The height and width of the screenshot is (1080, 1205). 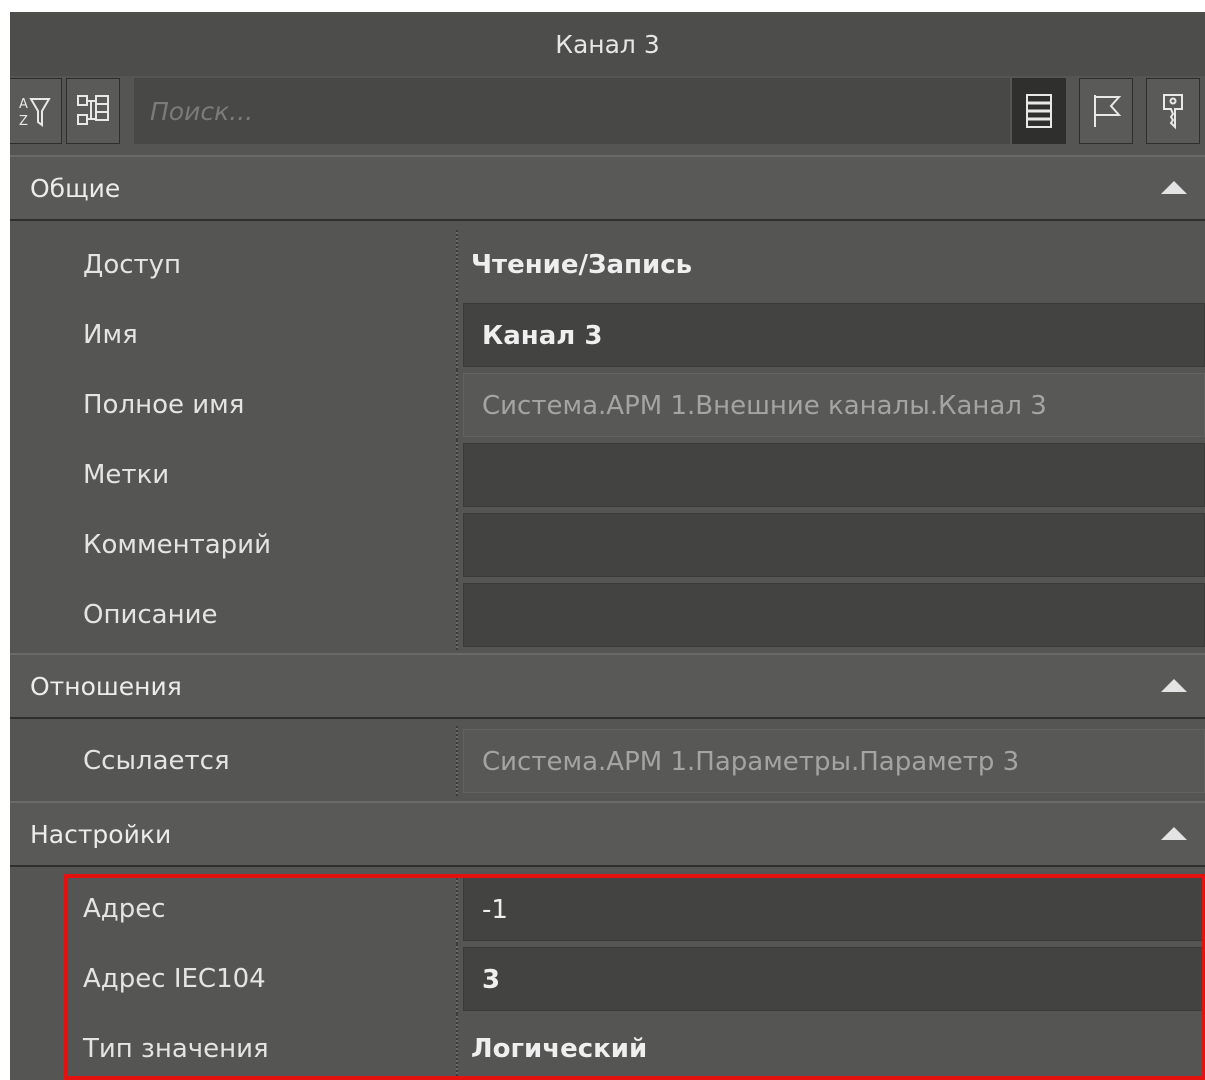 I want to click on comment-field, so click(x=834, y=545).